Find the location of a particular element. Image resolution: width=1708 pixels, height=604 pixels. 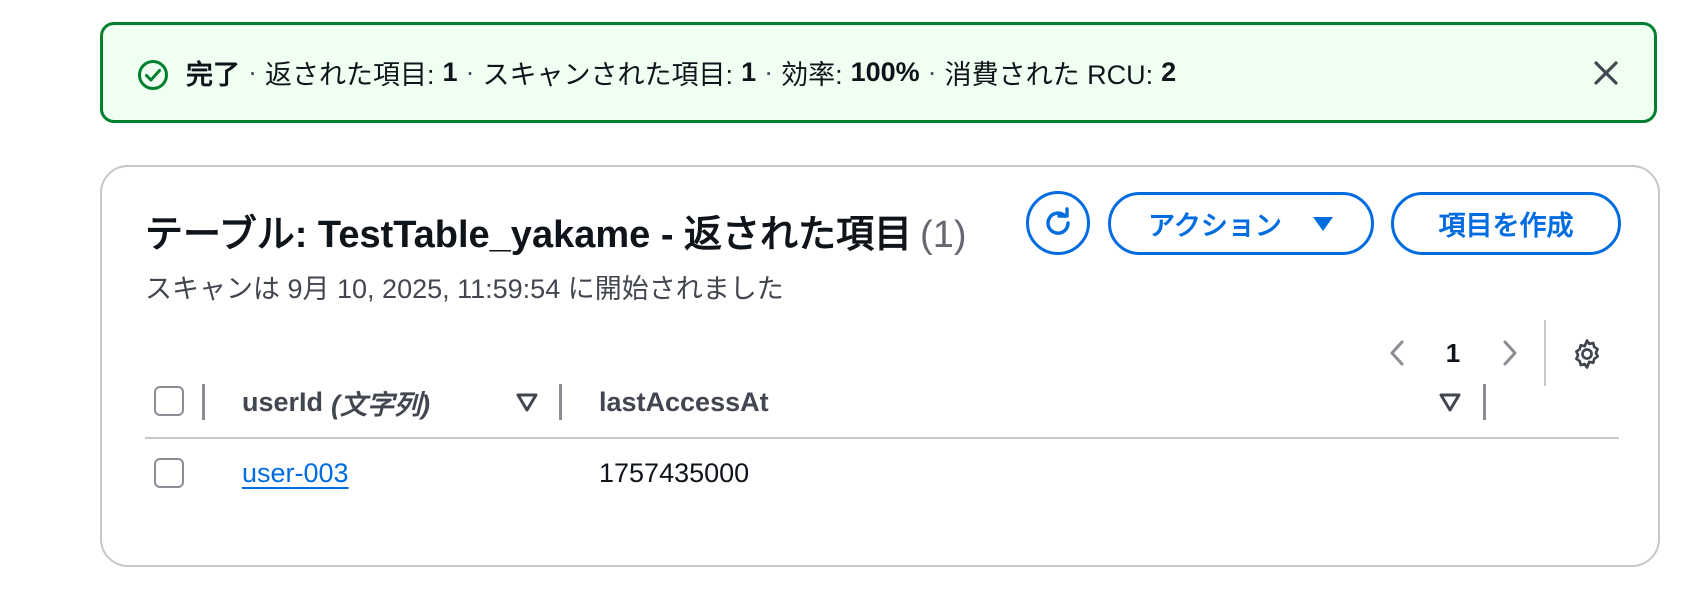

create-item-button: 項目を作成 is located at coordinates (1506, 223).